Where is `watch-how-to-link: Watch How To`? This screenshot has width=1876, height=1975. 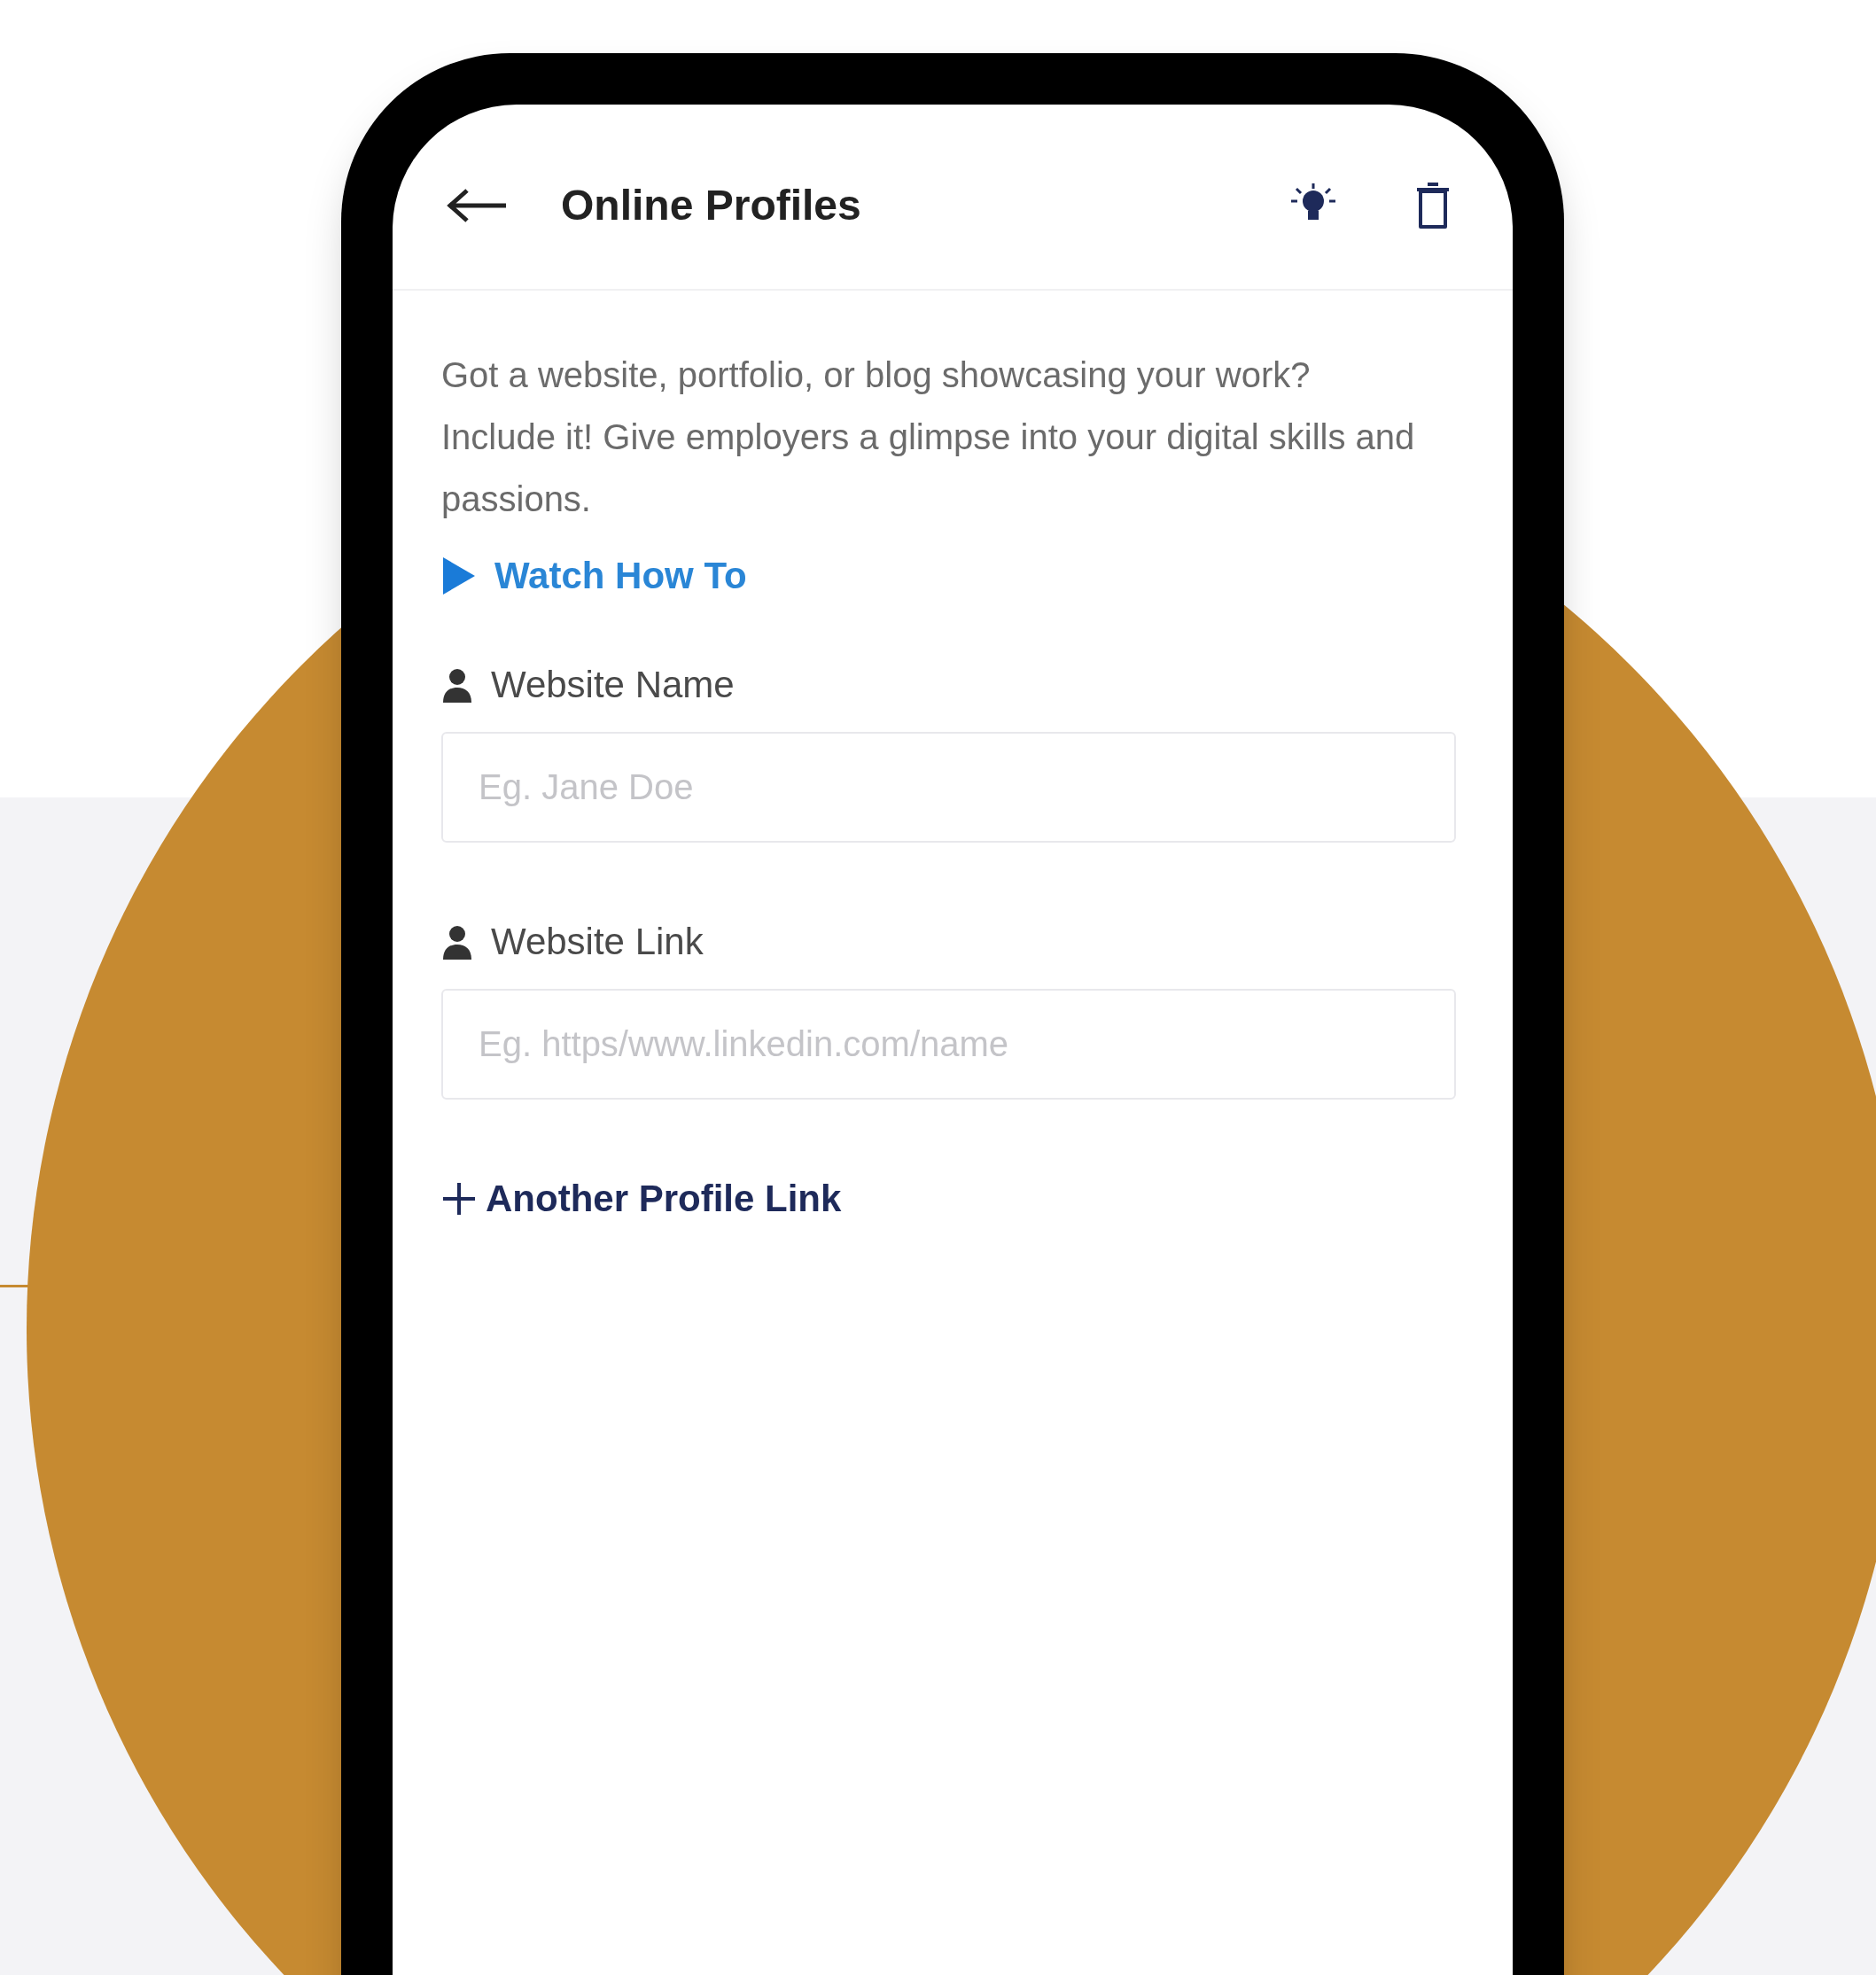 watch-how-to-link: Watch How To is located at coordinates (952, 575).